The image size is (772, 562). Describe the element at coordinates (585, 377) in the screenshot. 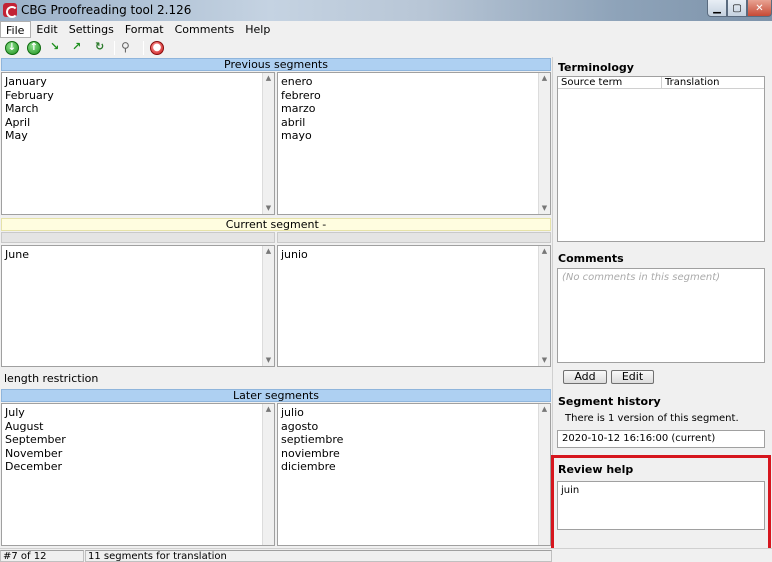

I see `add-comment-button: Add` at that location.